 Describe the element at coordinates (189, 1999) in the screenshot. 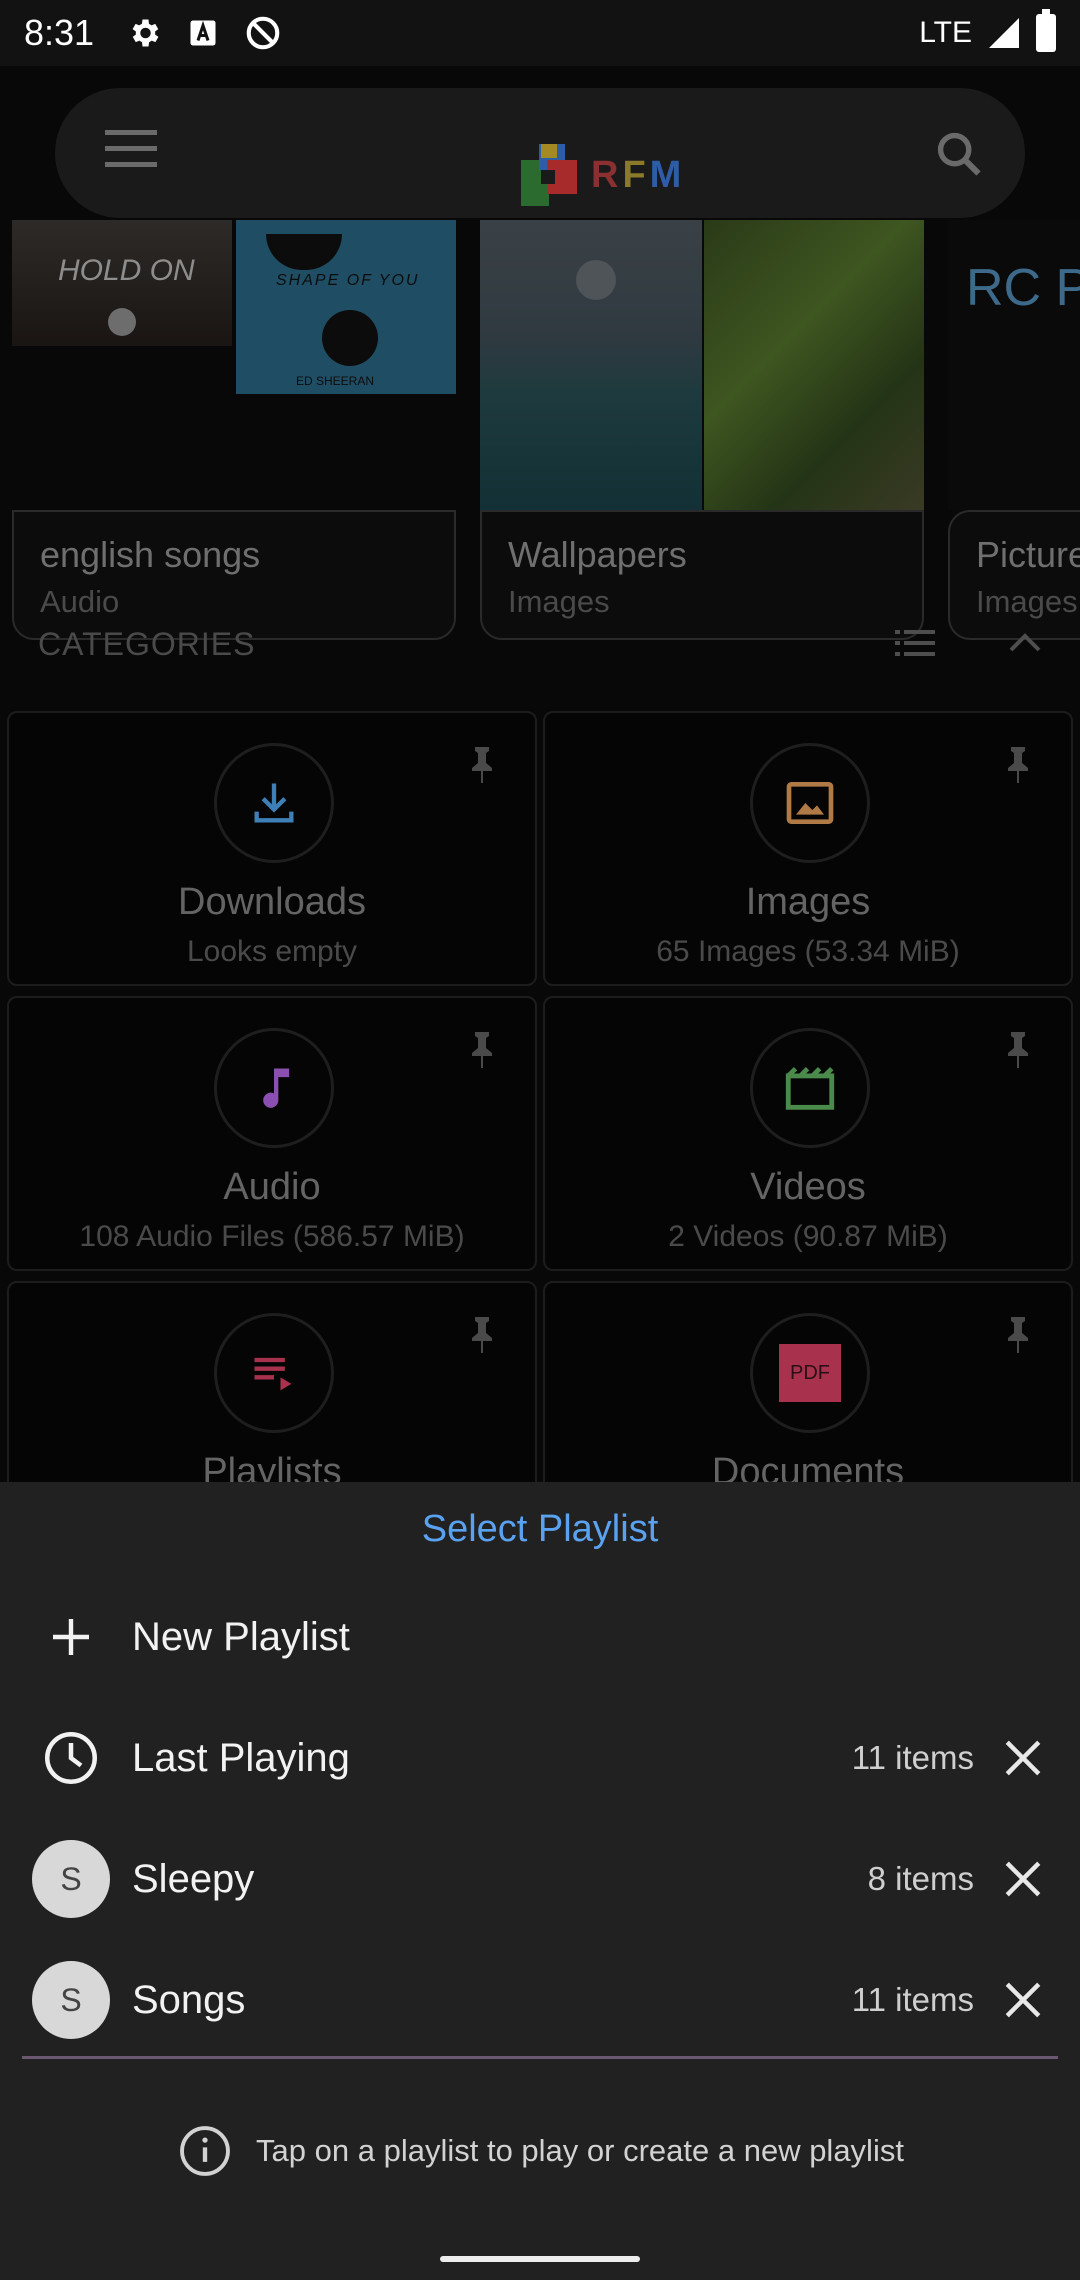

I see `playlist-name: Songs` at that location.